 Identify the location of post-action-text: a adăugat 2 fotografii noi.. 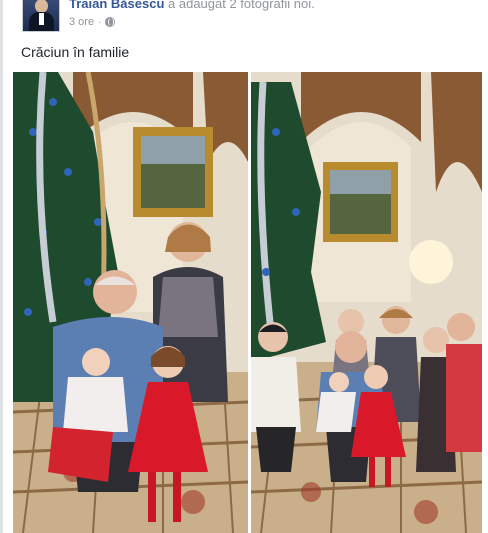
(241, 5).